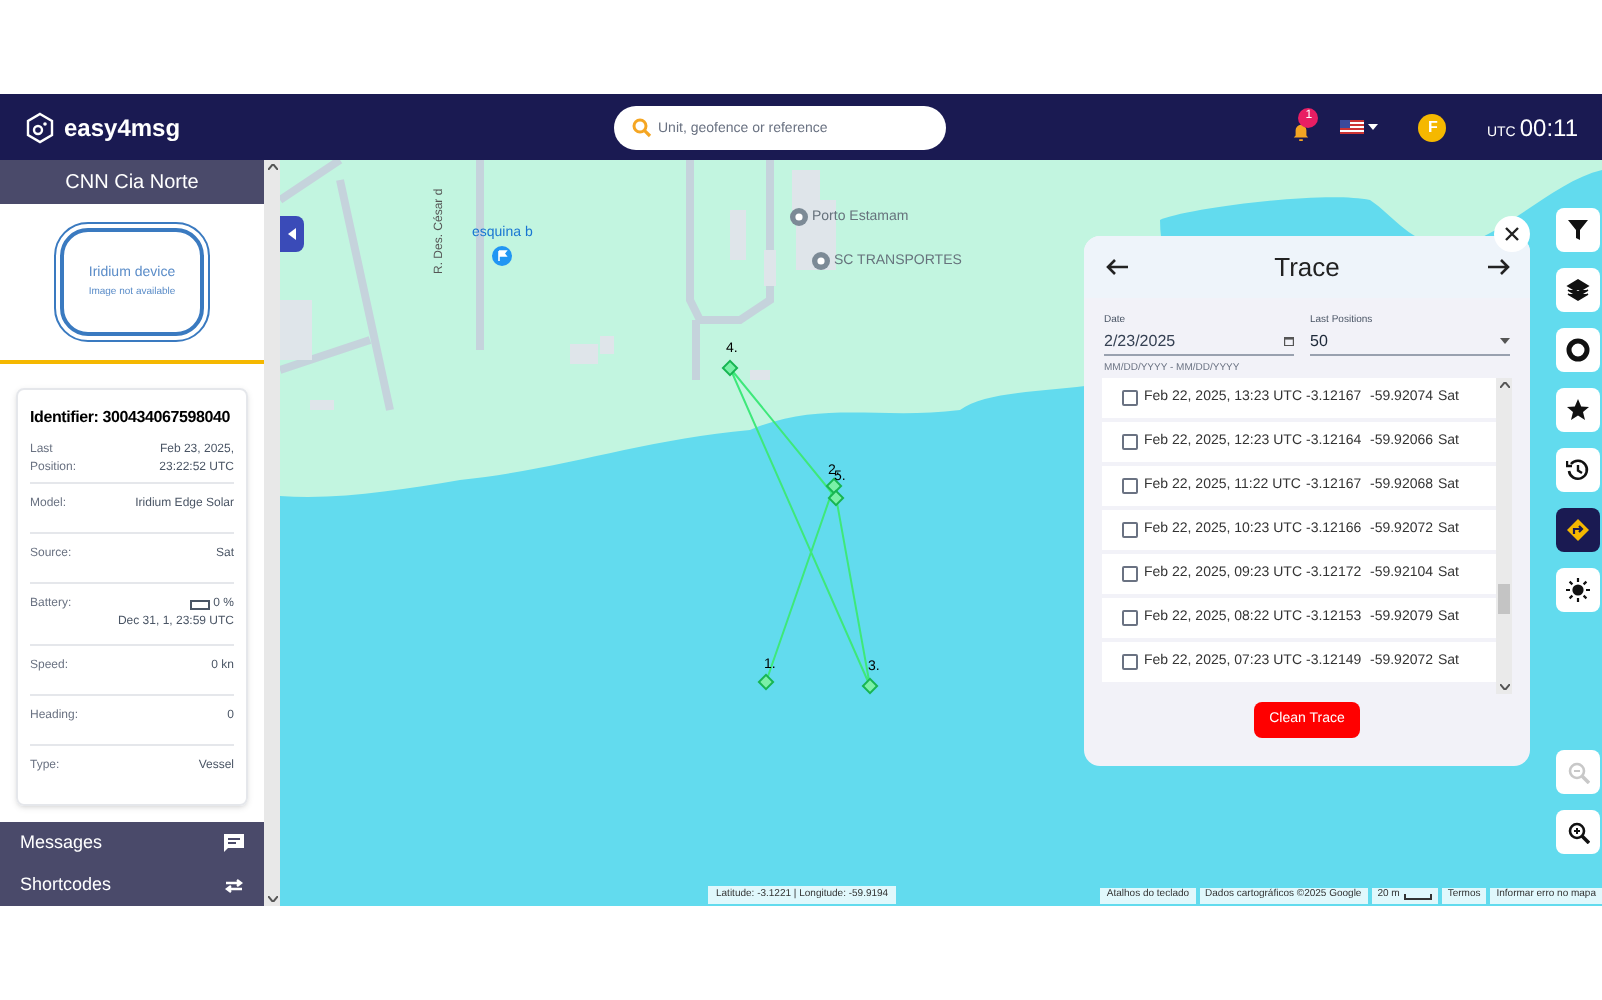  Describe the element at coordinates (1504, 599) in the screenshot. I see `scrollbar-thumb` at that location.